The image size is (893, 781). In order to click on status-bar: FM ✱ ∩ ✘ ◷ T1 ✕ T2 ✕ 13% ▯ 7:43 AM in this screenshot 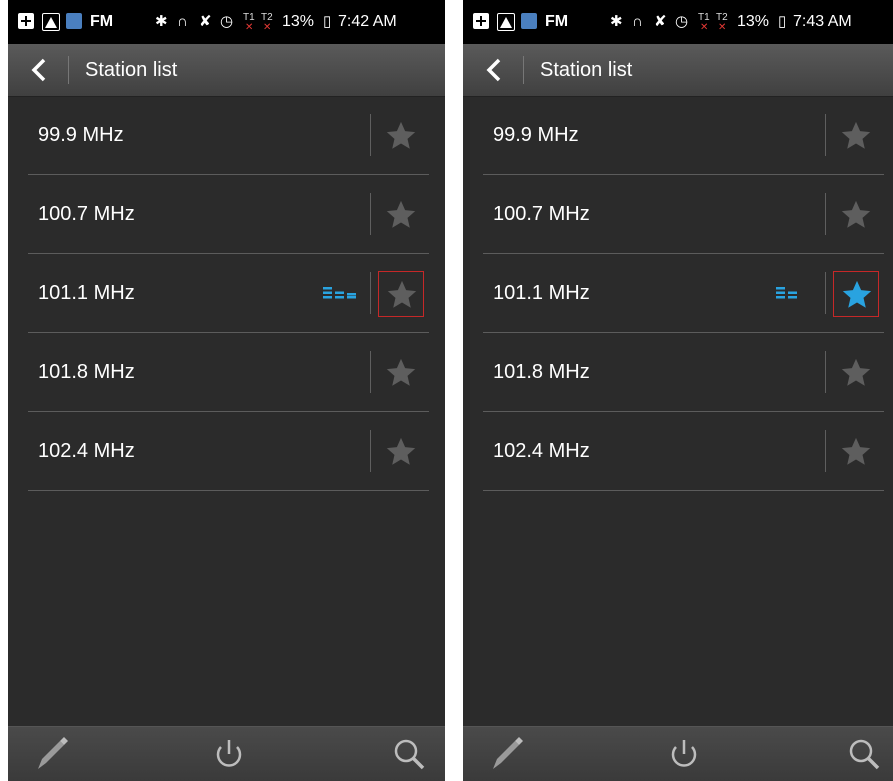, I will do `click(678, 22)`.